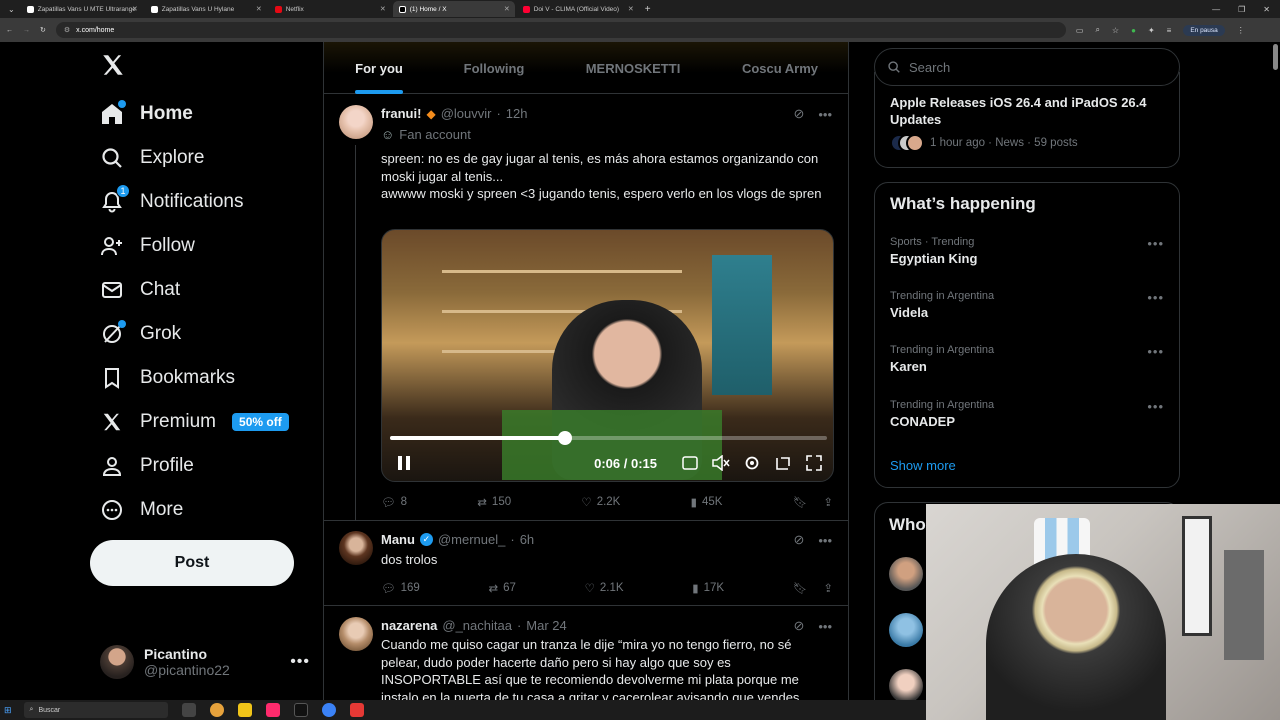  What do you see at coordinates (1030, 359) in the screenshot?
I see `trend-item: Trending in Argentina Karen •••` at bounding box center [1030, 359].